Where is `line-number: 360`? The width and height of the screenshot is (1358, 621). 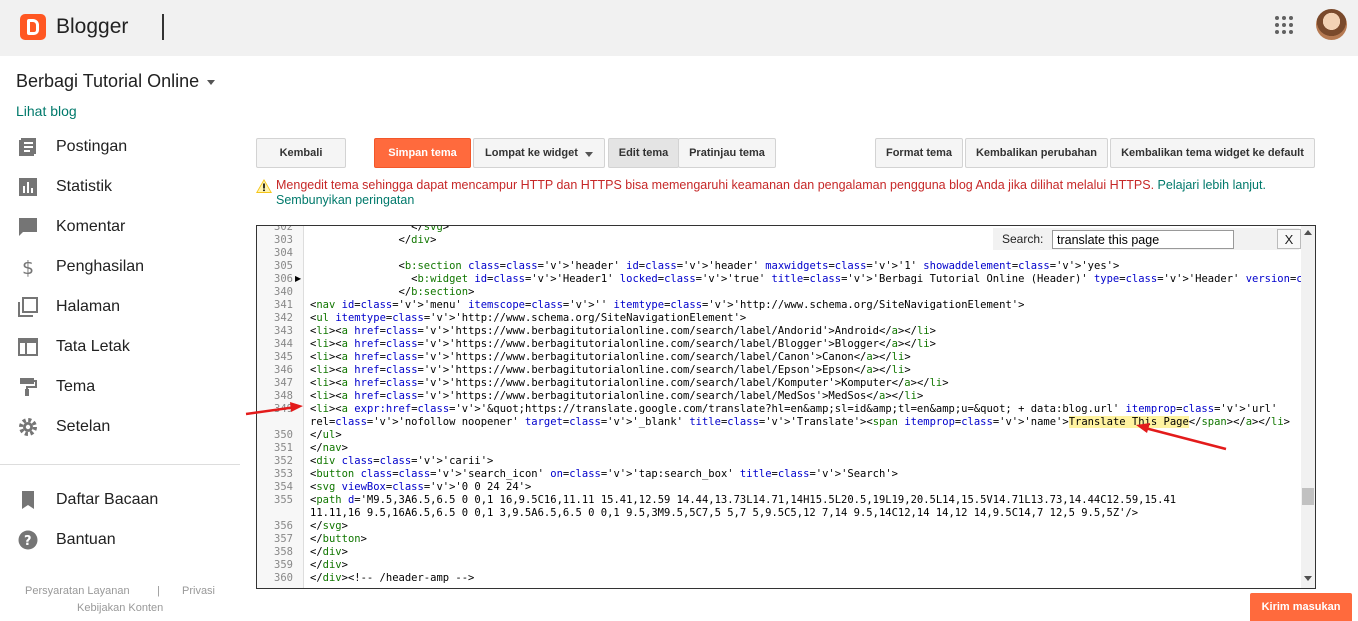
line-number: 360 is located at coordinates (283, 578).